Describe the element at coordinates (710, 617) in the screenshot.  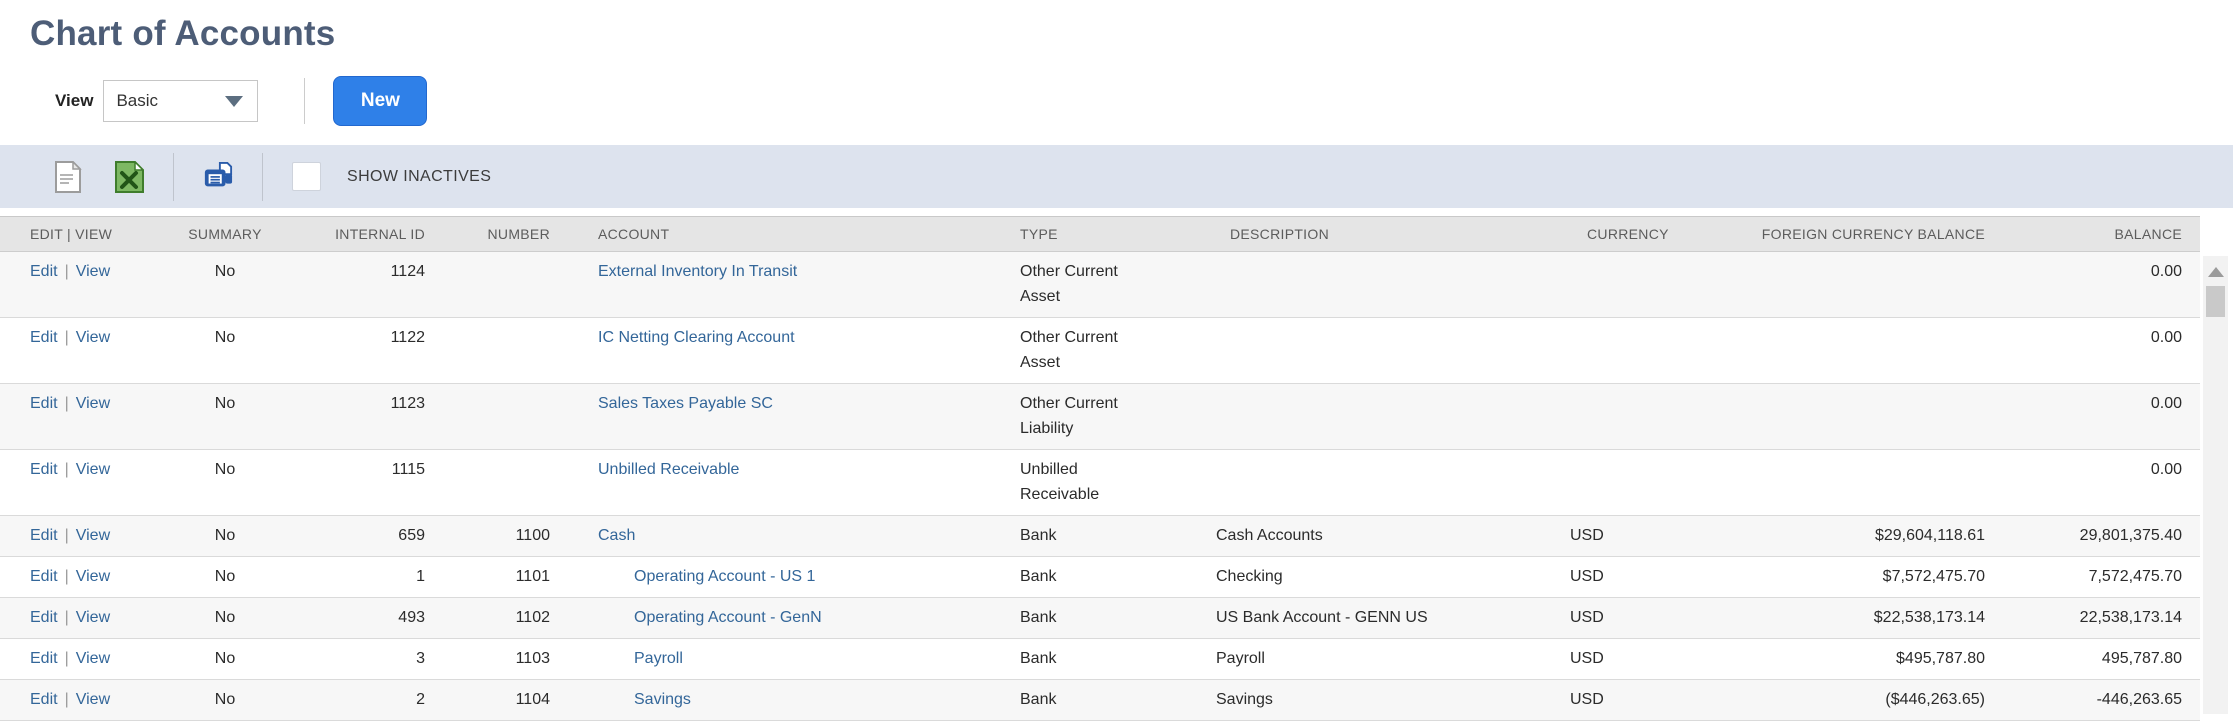
I see `account-link: Operating Account - GenN` at that location.